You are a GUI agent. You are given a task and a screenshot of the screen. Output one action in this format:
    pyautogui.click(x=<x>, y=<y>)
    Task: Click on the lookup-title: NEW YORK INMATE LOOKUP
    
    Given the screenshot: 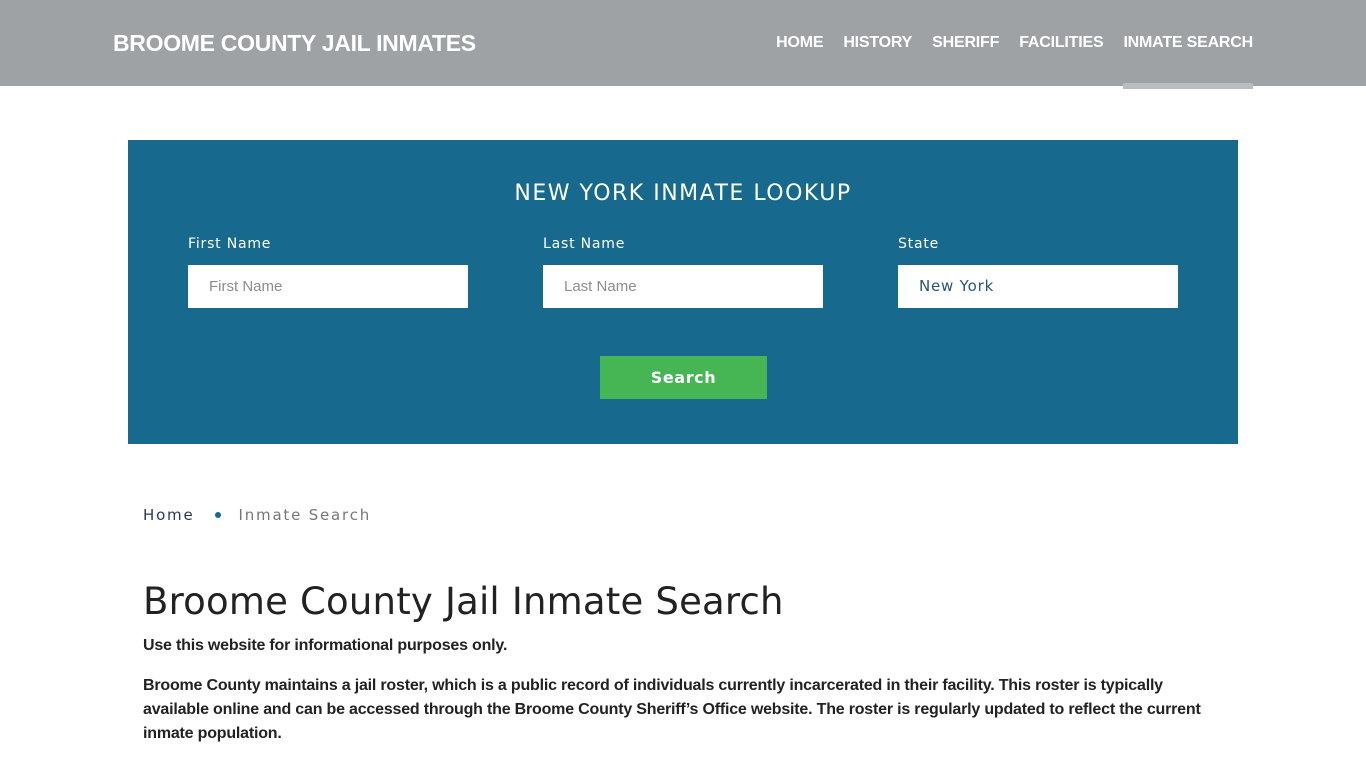 What is the action you would take?
    pyautogui.click(x=683, y=193)
    